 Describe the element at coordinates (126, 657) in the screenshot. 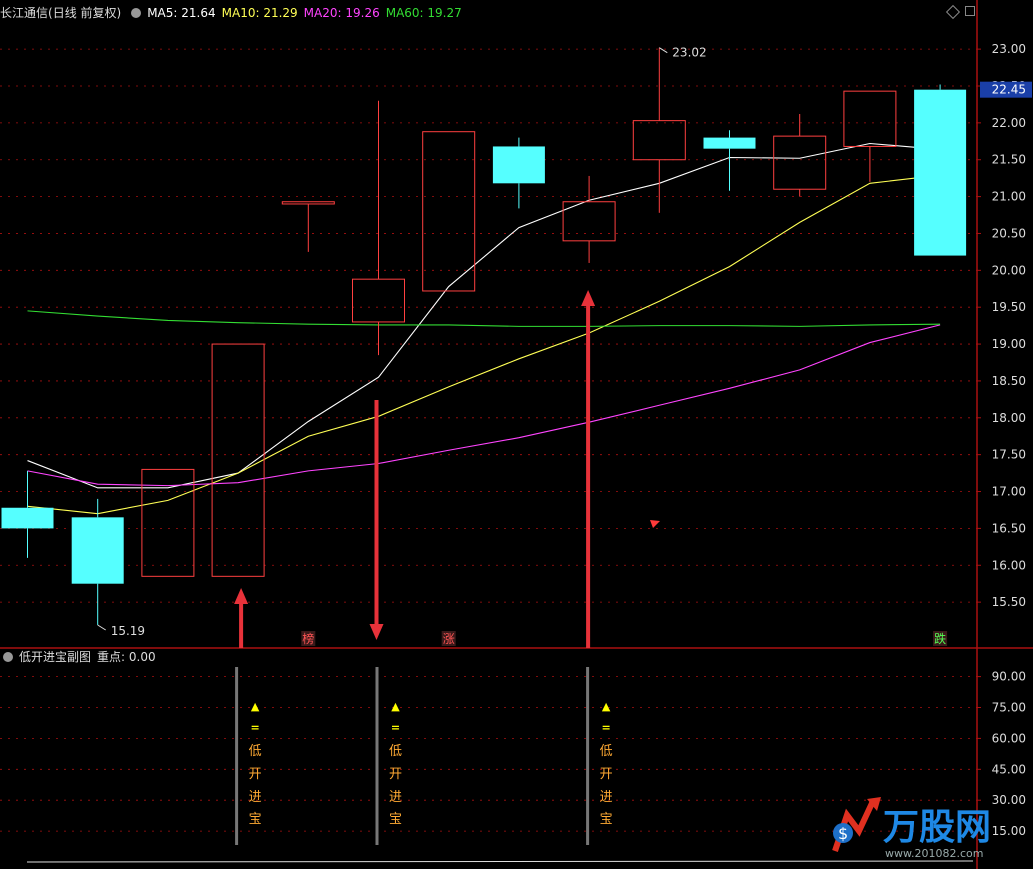

I see `sub-chart-focus: 重点: 0.00` at that location.